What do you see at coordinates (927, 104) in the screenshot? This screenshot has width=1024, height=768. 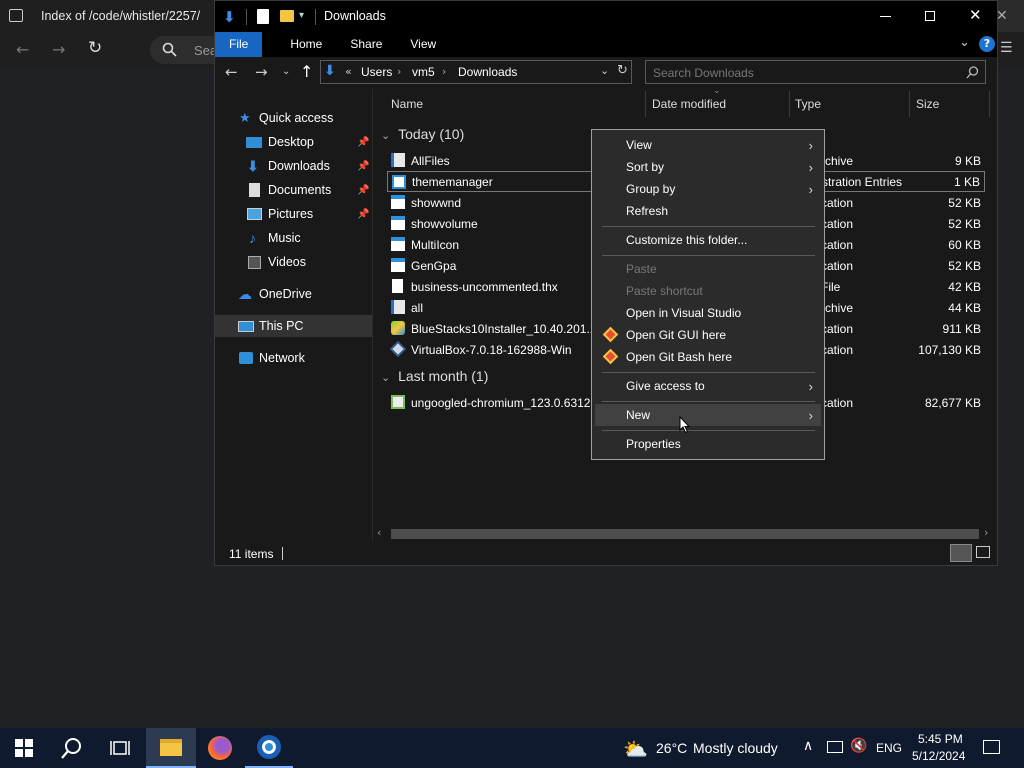 I see `column-header-size: Size` at bounding box center [927, 104].